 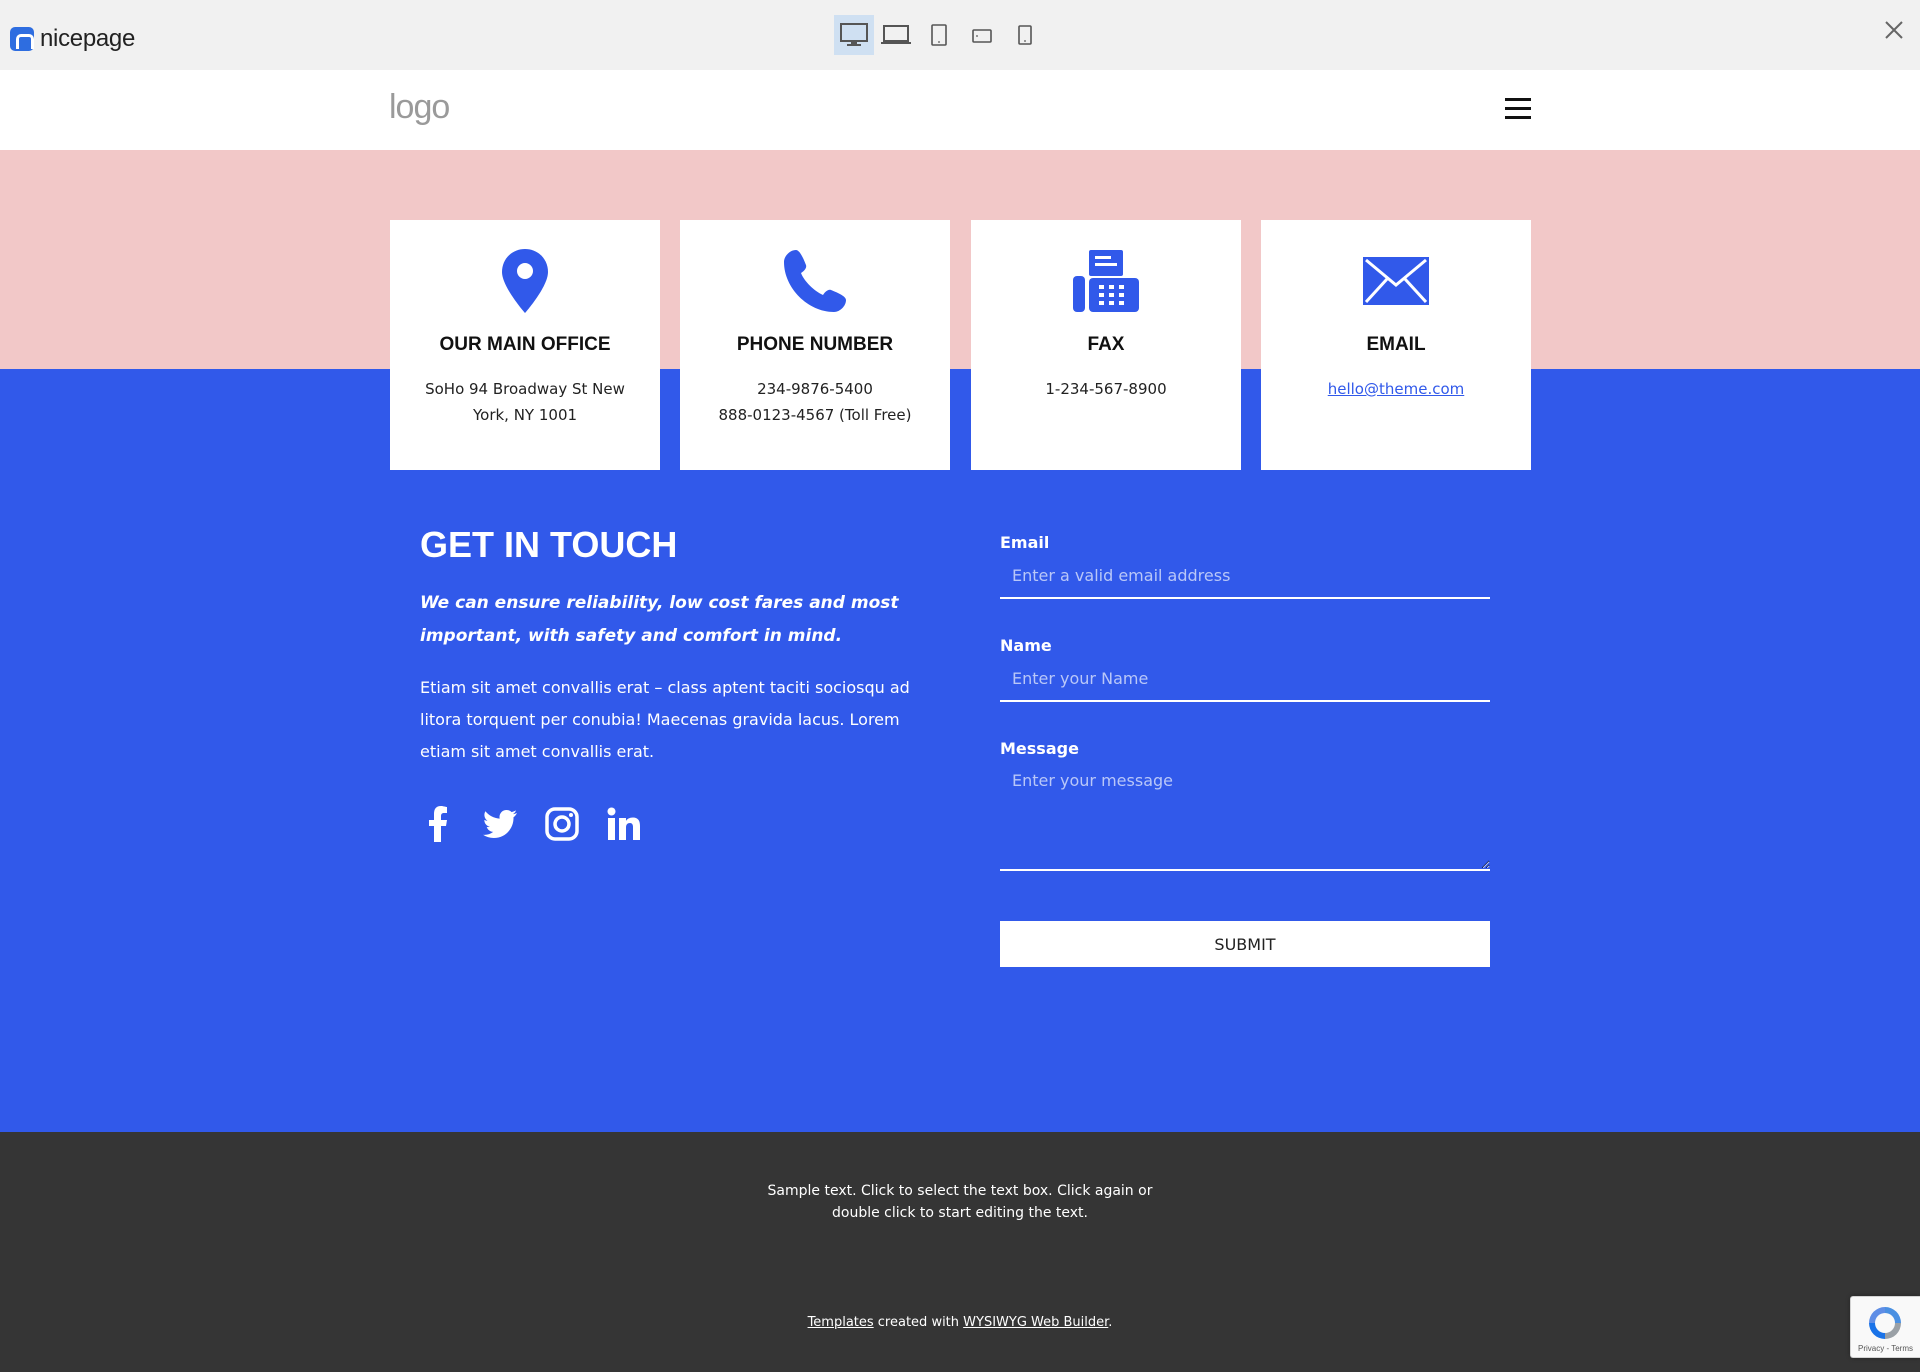 I want to click on card-title: PHONE NUMBER, so click(x=815, y=344).